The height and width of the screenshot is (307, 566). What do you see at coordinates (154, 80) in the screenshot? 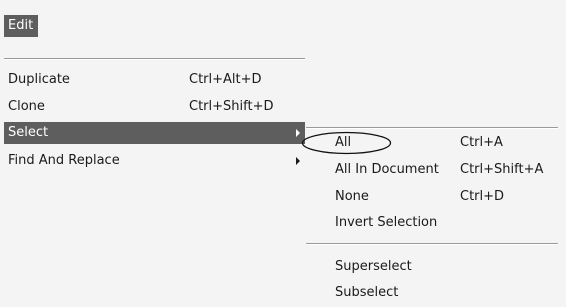
I see `menu-item-duplicate: Duplicate Ctrl+Alt+D` at bounding box center [154, 80].